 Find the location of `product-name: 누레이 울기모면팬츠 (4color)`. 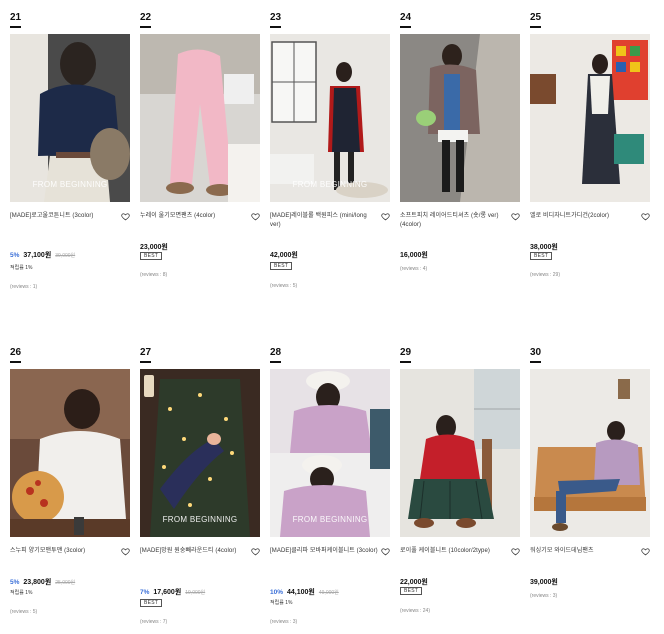

product-name: 누레이 울기모면팬츠 (4color) is located at coordinates (194, 216).